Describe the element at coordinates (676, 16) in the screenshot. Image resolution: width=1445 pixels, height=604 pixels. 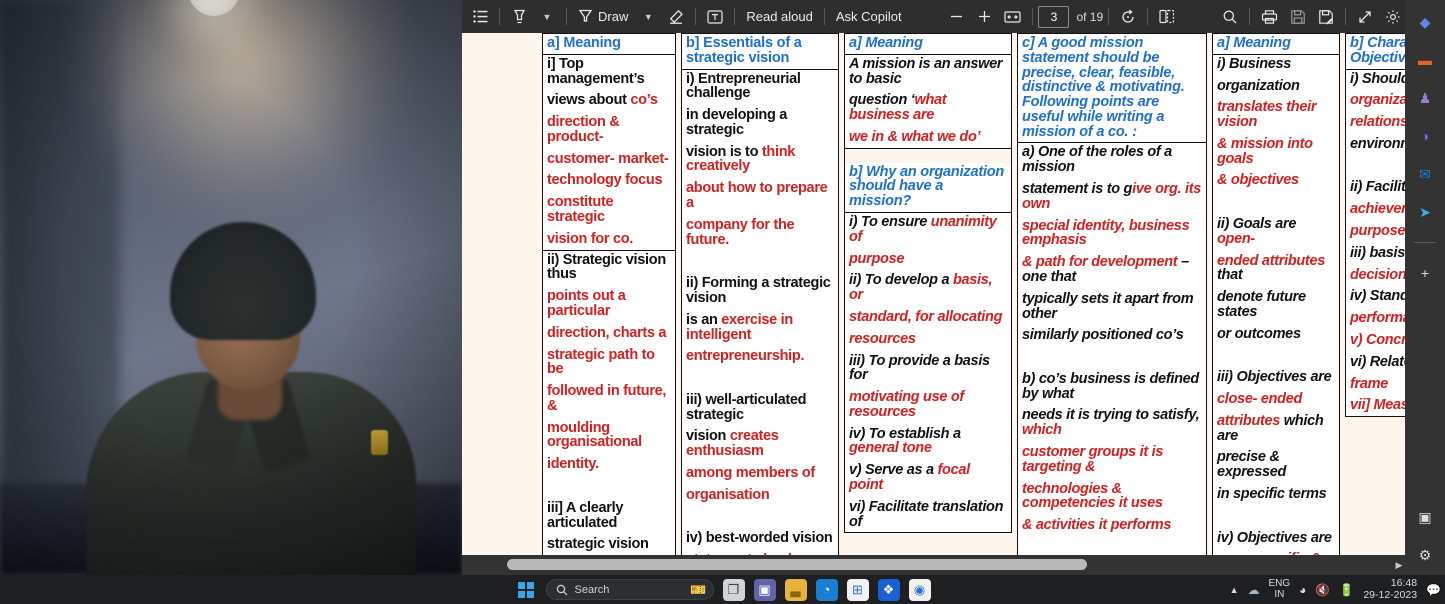
I see `erase-button` at that location.